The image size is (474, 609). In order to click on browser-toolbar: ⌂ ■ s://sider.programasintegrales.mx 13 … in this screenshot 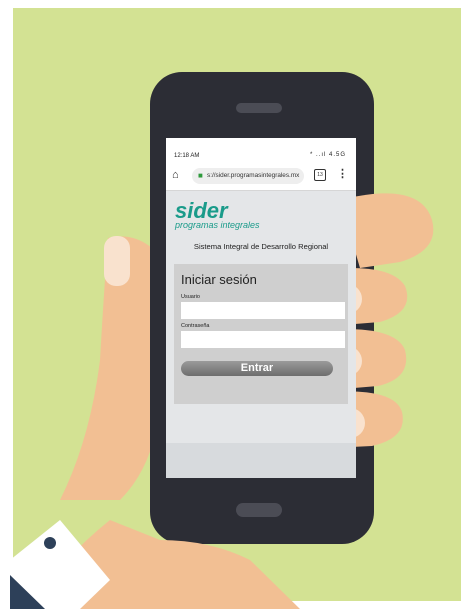, I will do `click(261, 176)`.